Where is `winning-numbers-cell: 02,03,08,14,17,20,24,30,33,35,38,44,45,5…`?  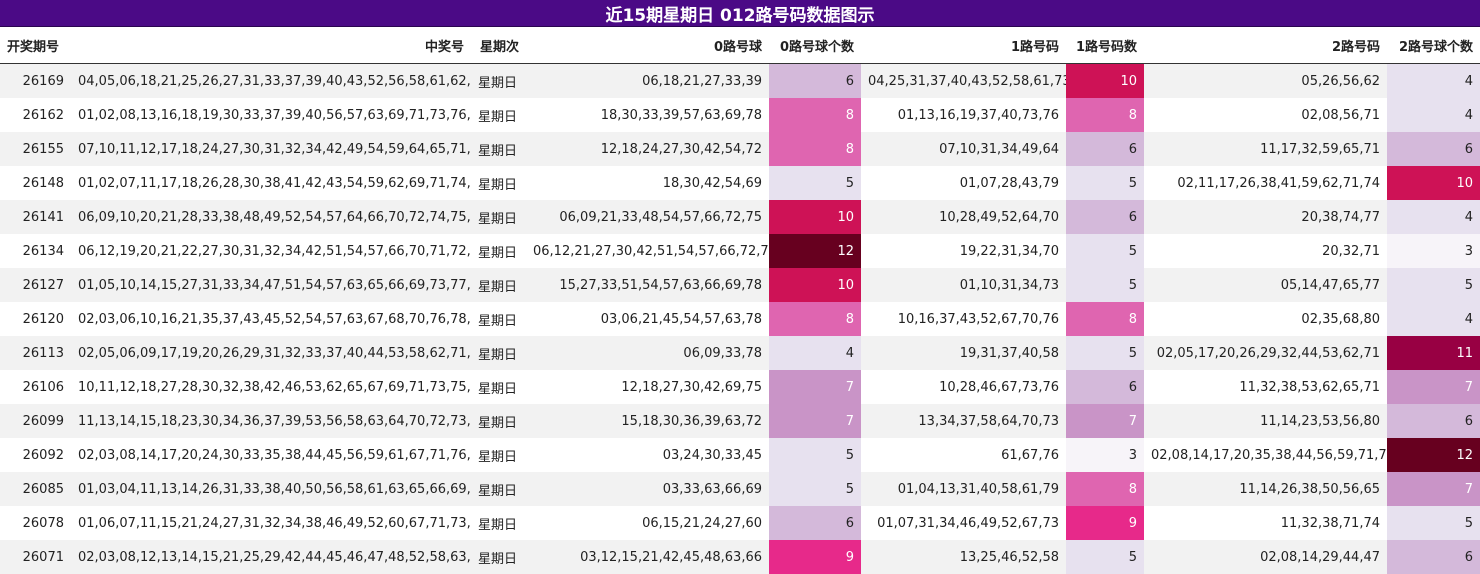
winning-numbers-cell: 02,03,08,14,17,20,24,30,33,35,38,44,45,5… is located at coordinates (271, 455).